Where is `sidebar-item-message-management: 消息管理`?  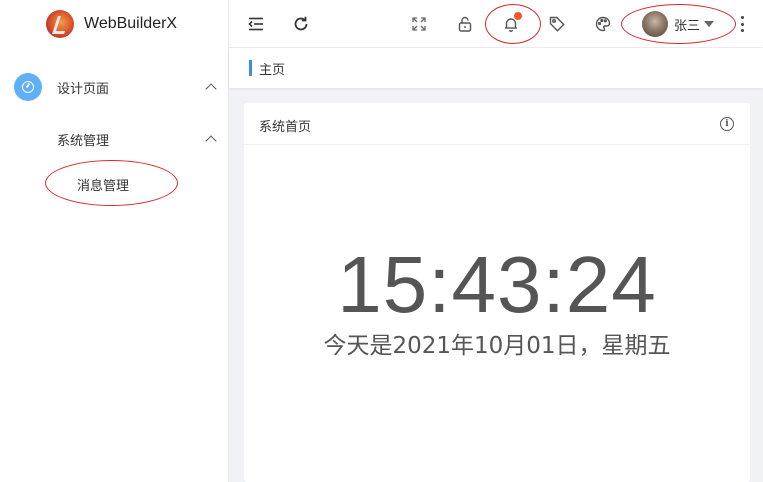 sidebar-item-message-management: 消息管理 is located at coordinates (114, 183).